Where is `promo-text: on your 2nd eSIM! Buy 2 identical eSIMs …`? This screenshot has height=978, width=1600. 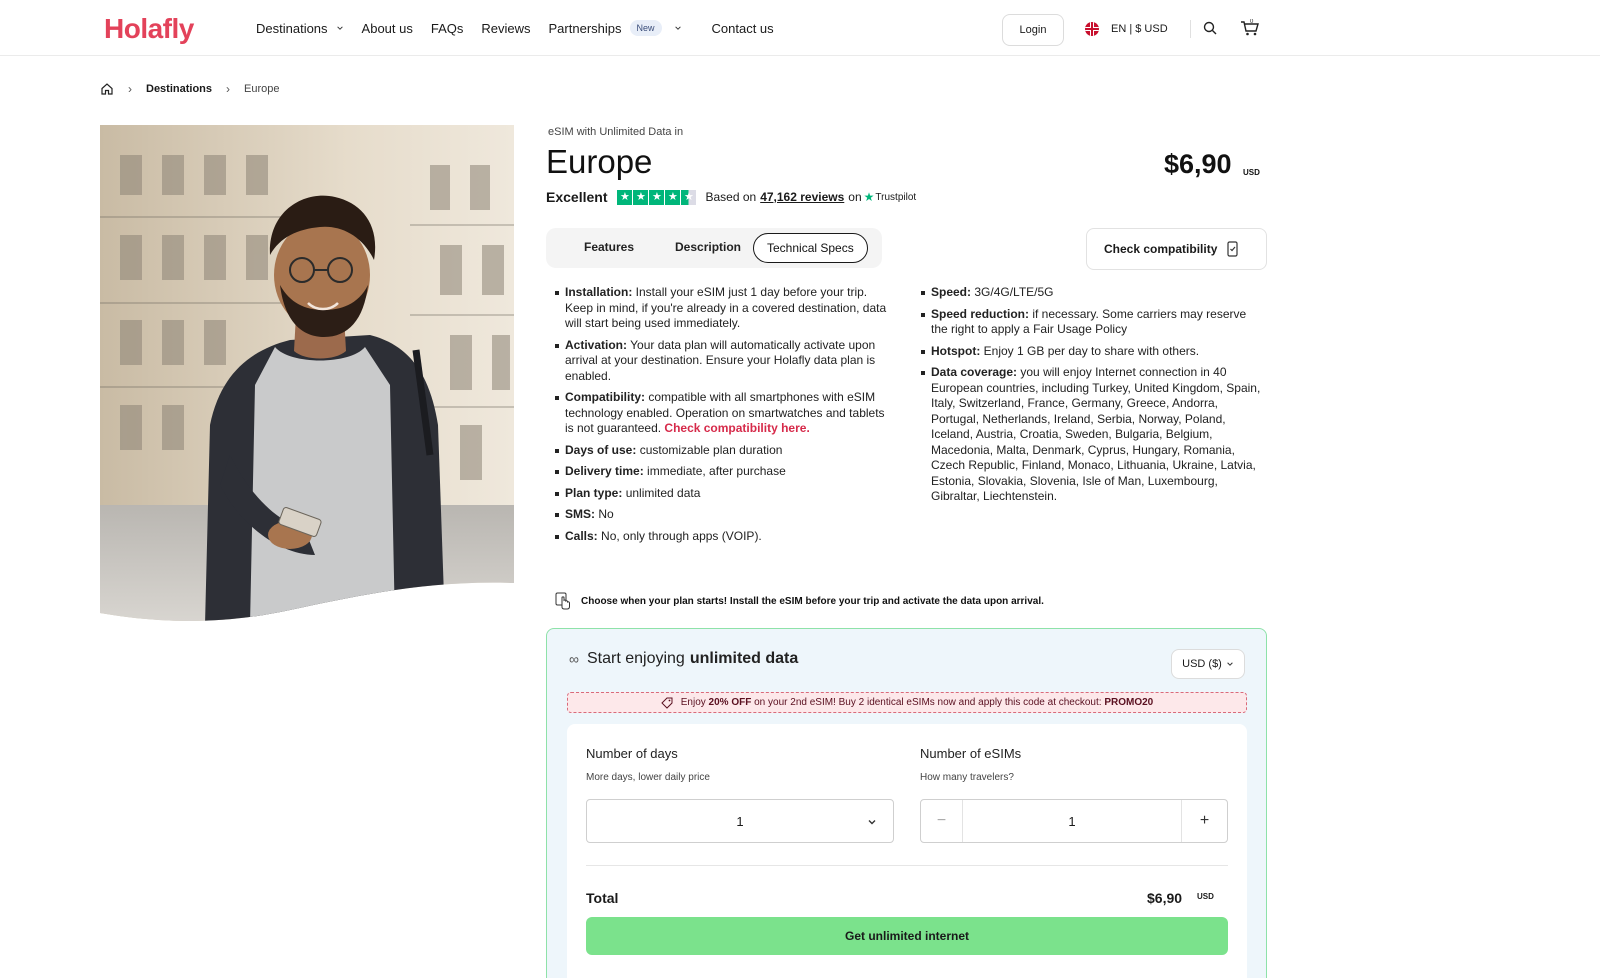
promo-text: on your 2nd eSIM! Buy 2 identical eSIMs … is located at coordinates (928, 702).